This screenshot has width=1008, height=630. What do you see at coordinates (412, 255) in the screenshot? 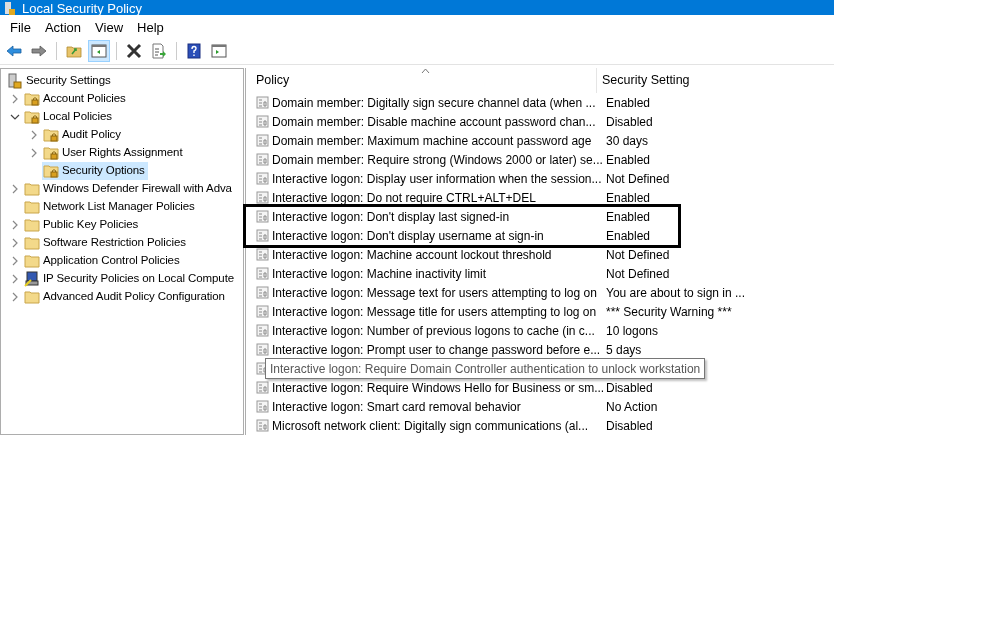
I see `policy-name: Interactive logon: Machine account lockout threshold` at bounding box center [412, 255].